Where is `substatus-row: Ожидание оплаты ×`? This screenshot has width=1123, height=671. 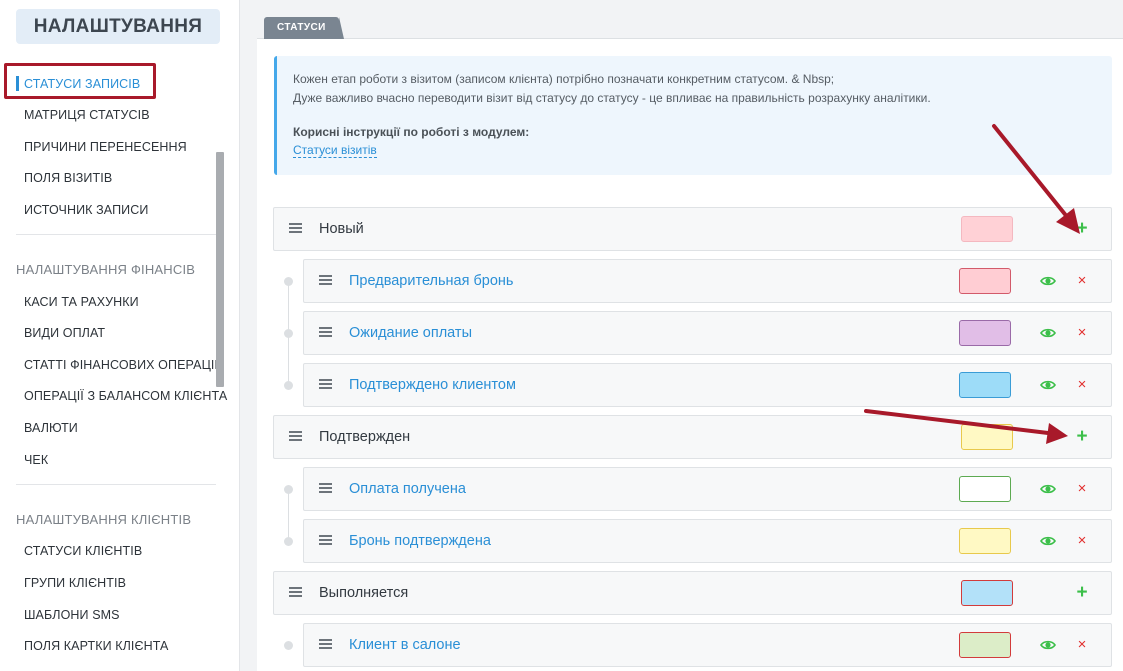
substatus-row: Ожидание оплаты × is located at coordinates (707, 333).